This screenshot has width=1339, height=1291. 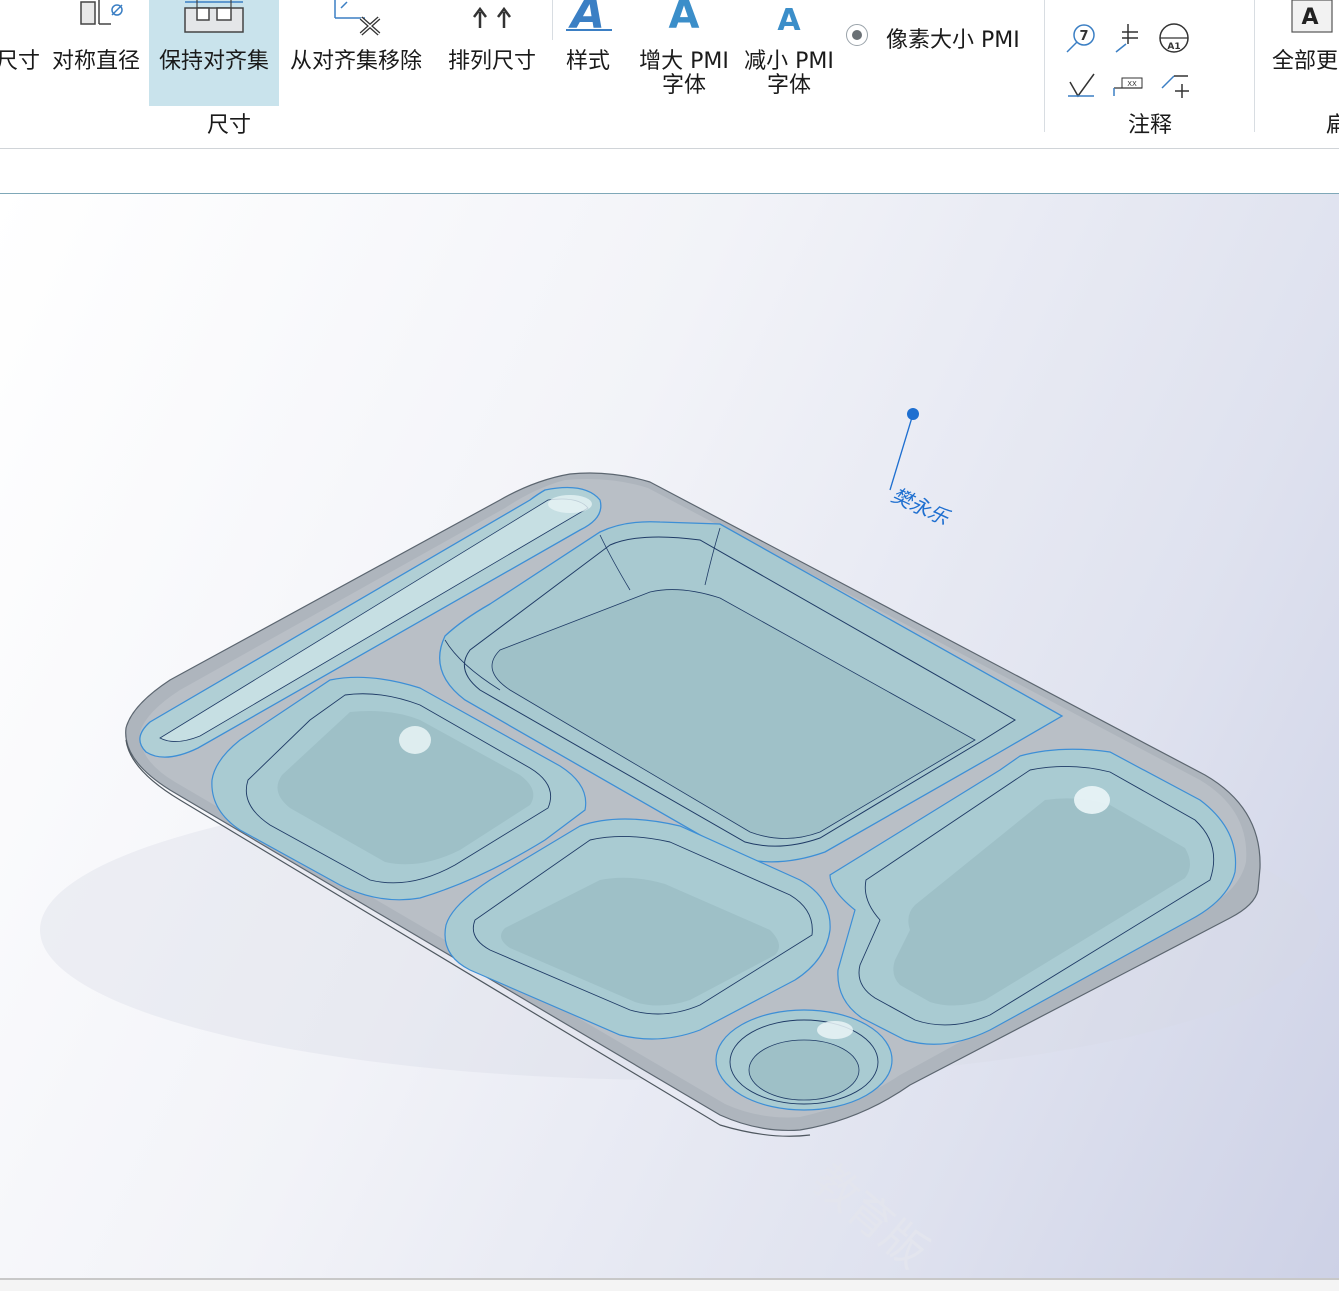 What do you see at coordinates (1305, 61) in the screenshot?
I see `update-all-label: 全部更` at bounding box center [1305, 61].